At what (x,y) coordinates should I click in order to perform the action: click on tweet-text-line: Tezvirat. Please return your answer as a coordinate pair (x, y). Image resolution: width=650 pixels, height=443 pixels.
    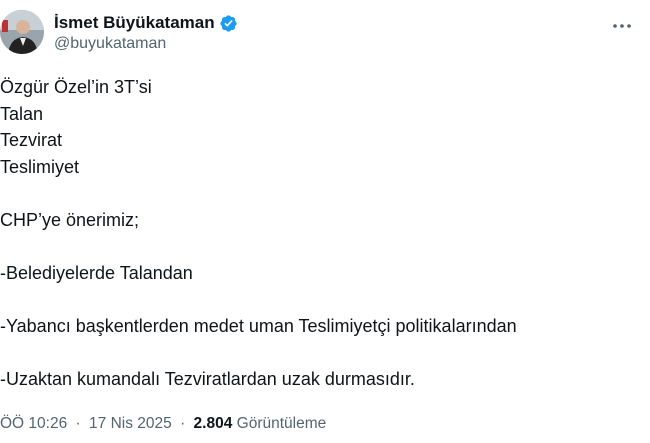
    Looking at the image, I should click on (31, 140).